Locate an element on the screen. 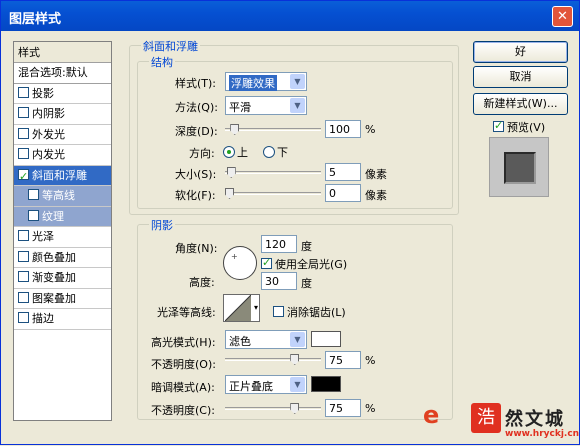  size-input: 5 is located at coordinates (343, 172).